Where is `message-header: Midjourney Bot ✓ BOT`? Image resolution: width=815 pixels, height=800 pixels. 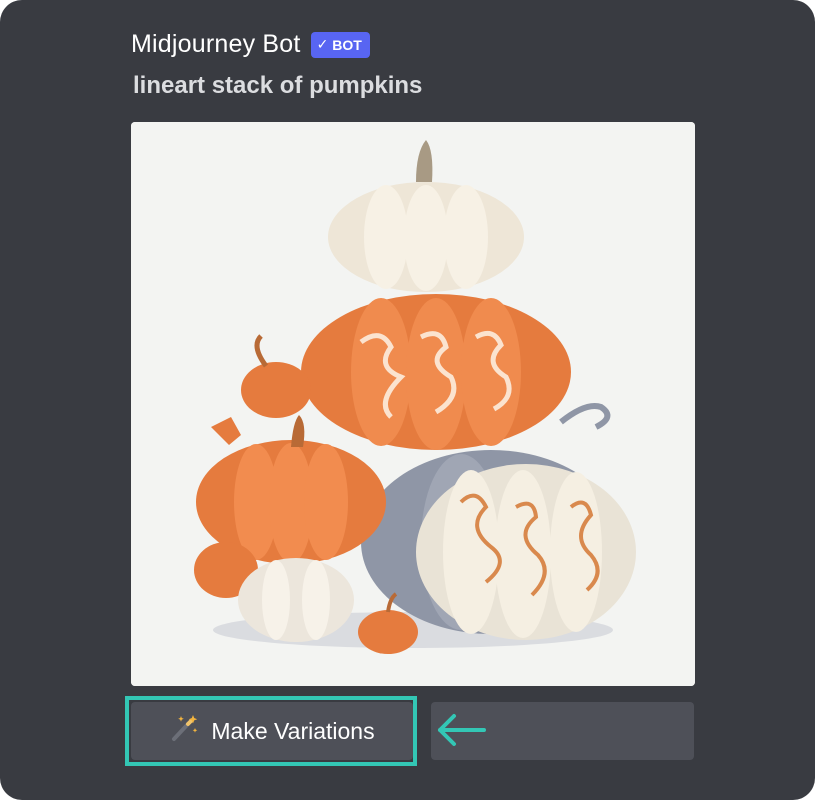 message-header: Midjourney Bot ✓ BOT is located at coordinates (250, 44).